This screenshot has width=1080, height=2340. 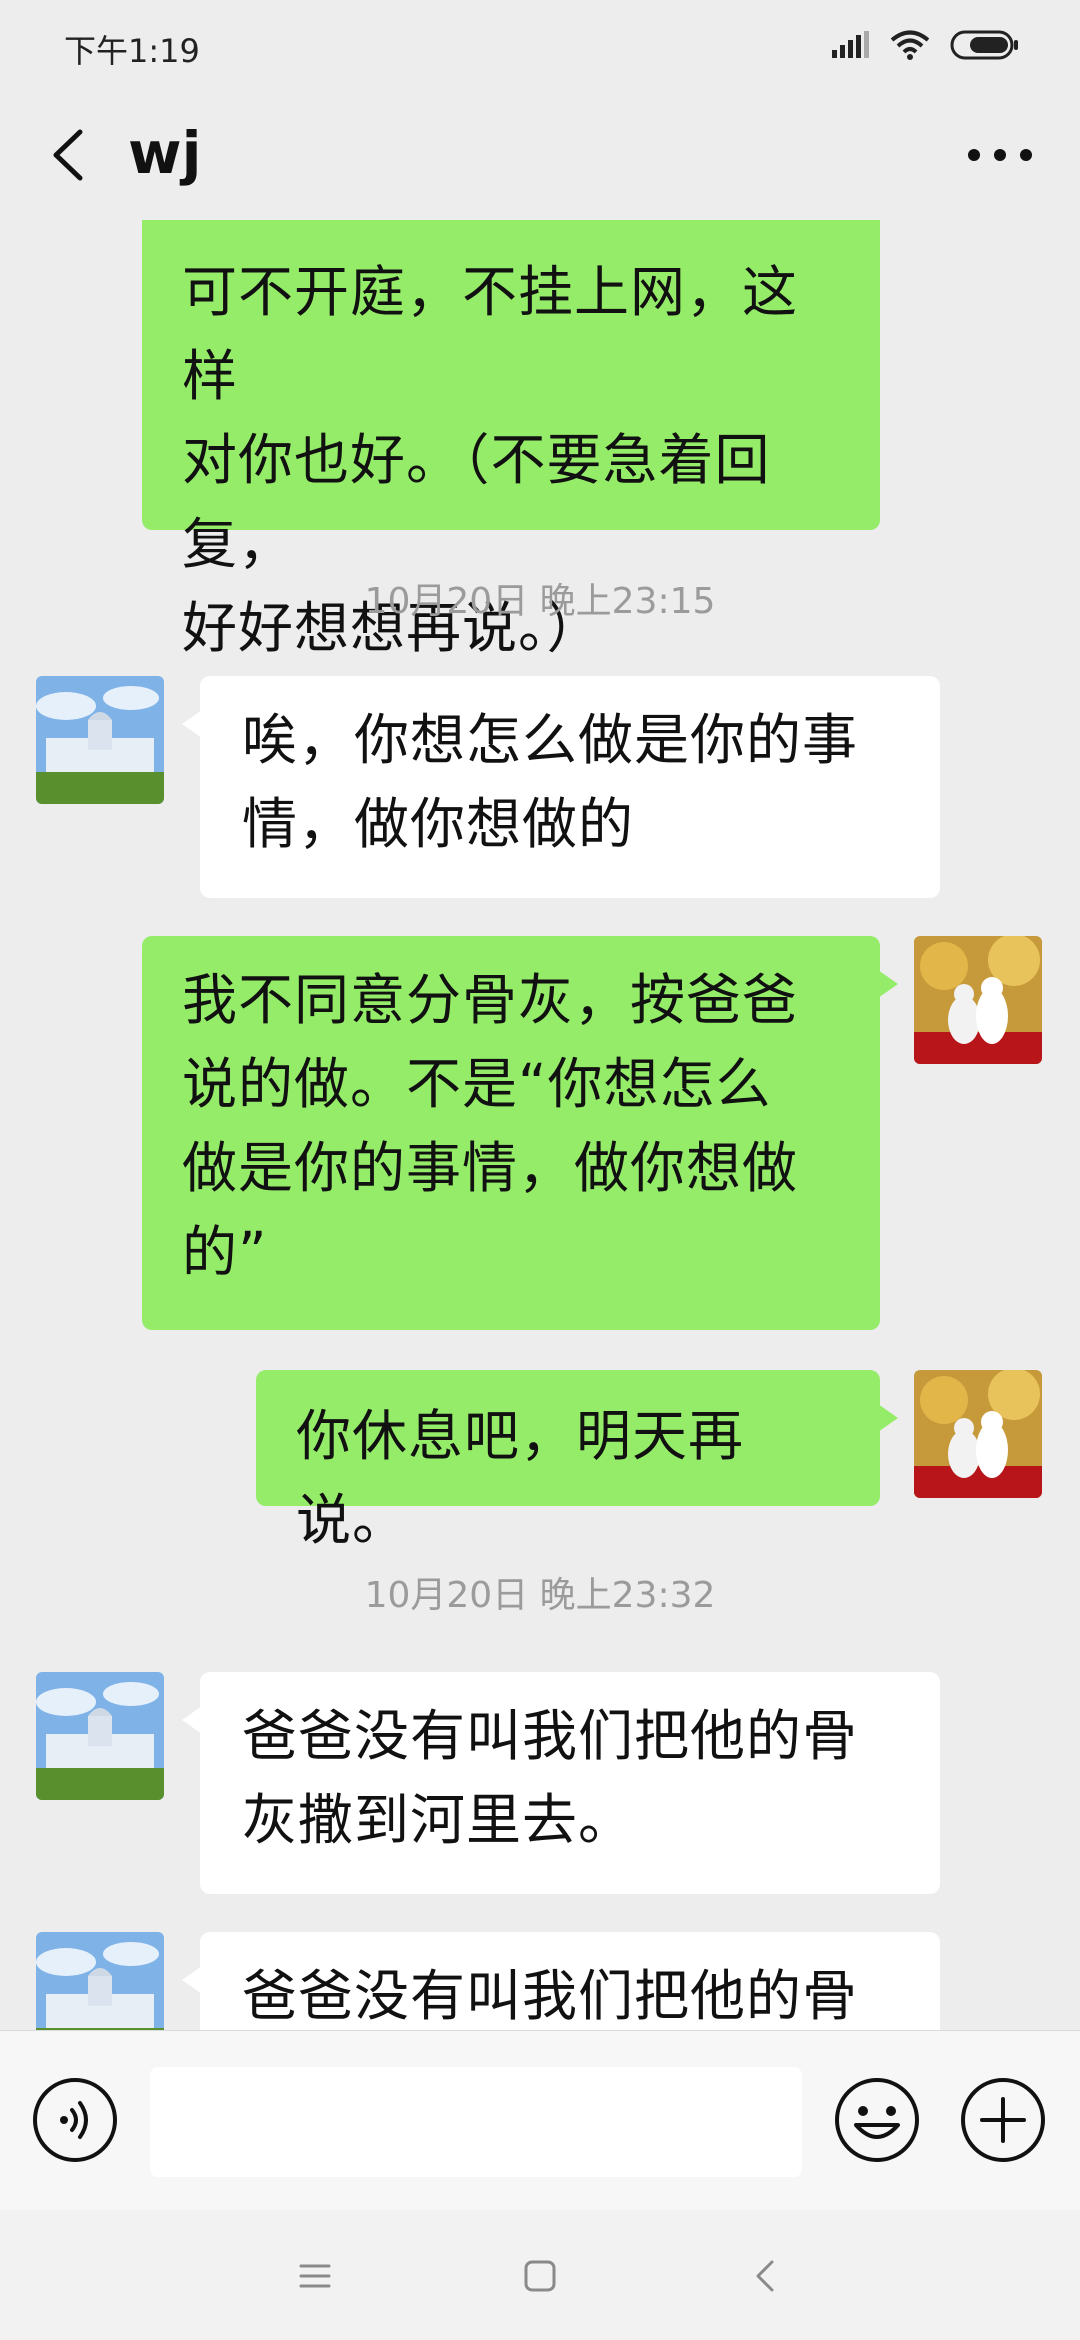 I want to click on back-button, so click(x=70, y=155).